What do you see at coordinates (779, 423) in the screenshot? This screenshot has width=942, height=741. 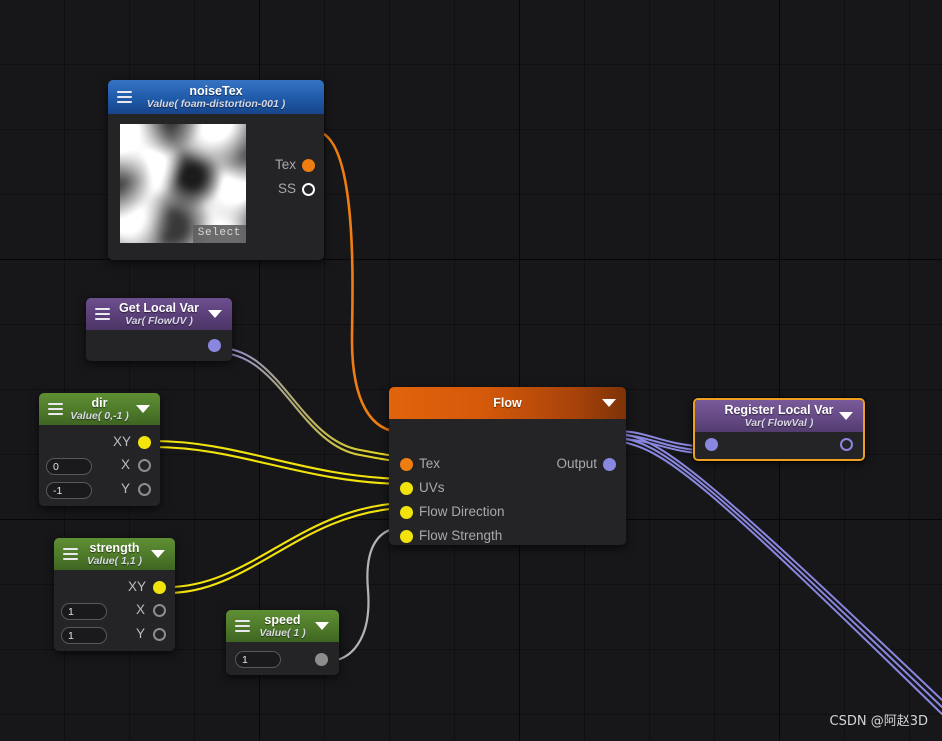 I see `node-subtitle: Var( FlowVal )` at bounding box center [779, 423].